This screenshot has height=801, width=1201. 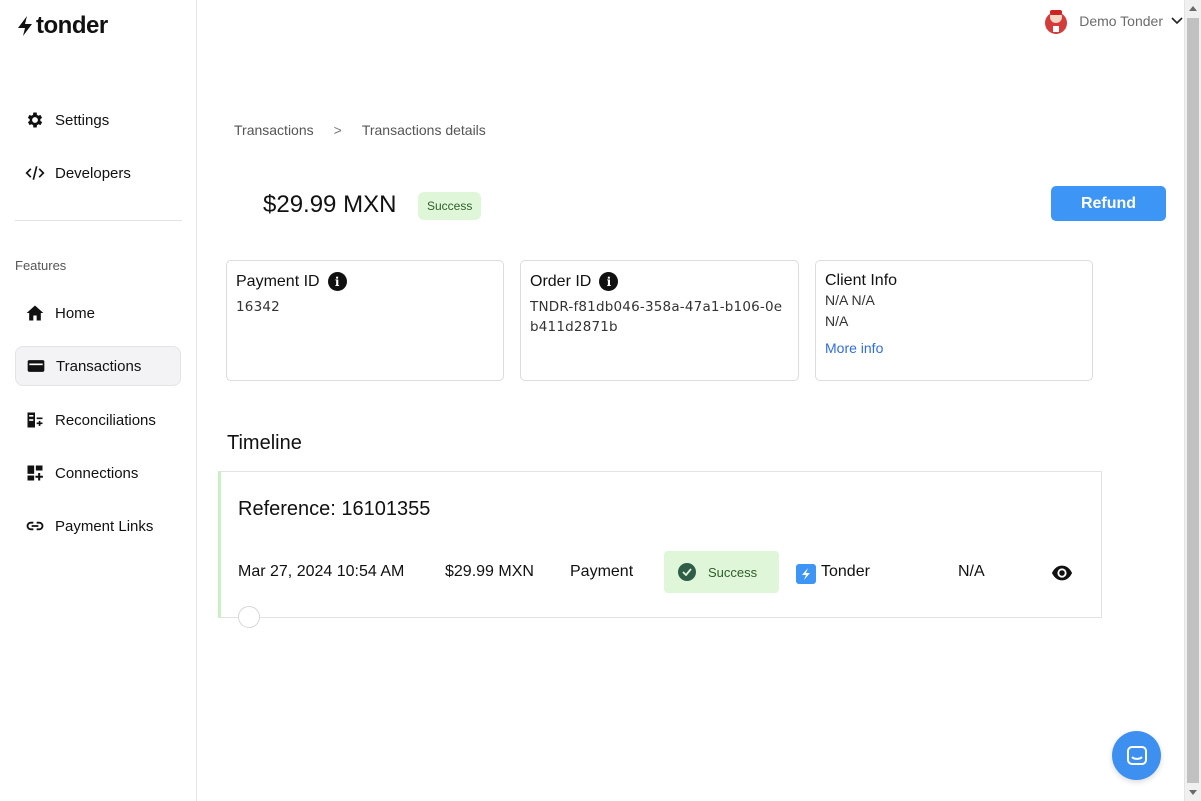 I want to click on sidebar-item-settings: Settings, so click(x=98, y=120).